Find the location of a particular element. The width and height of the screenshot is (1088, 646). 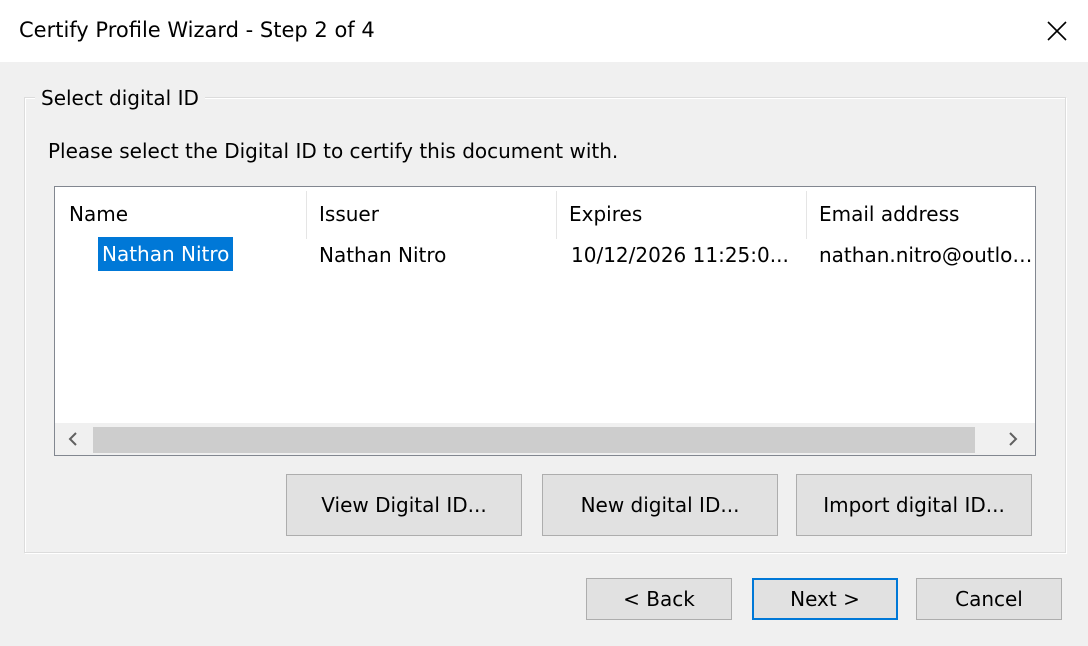

scroll-right-button is located at coordinates (1013, 439).